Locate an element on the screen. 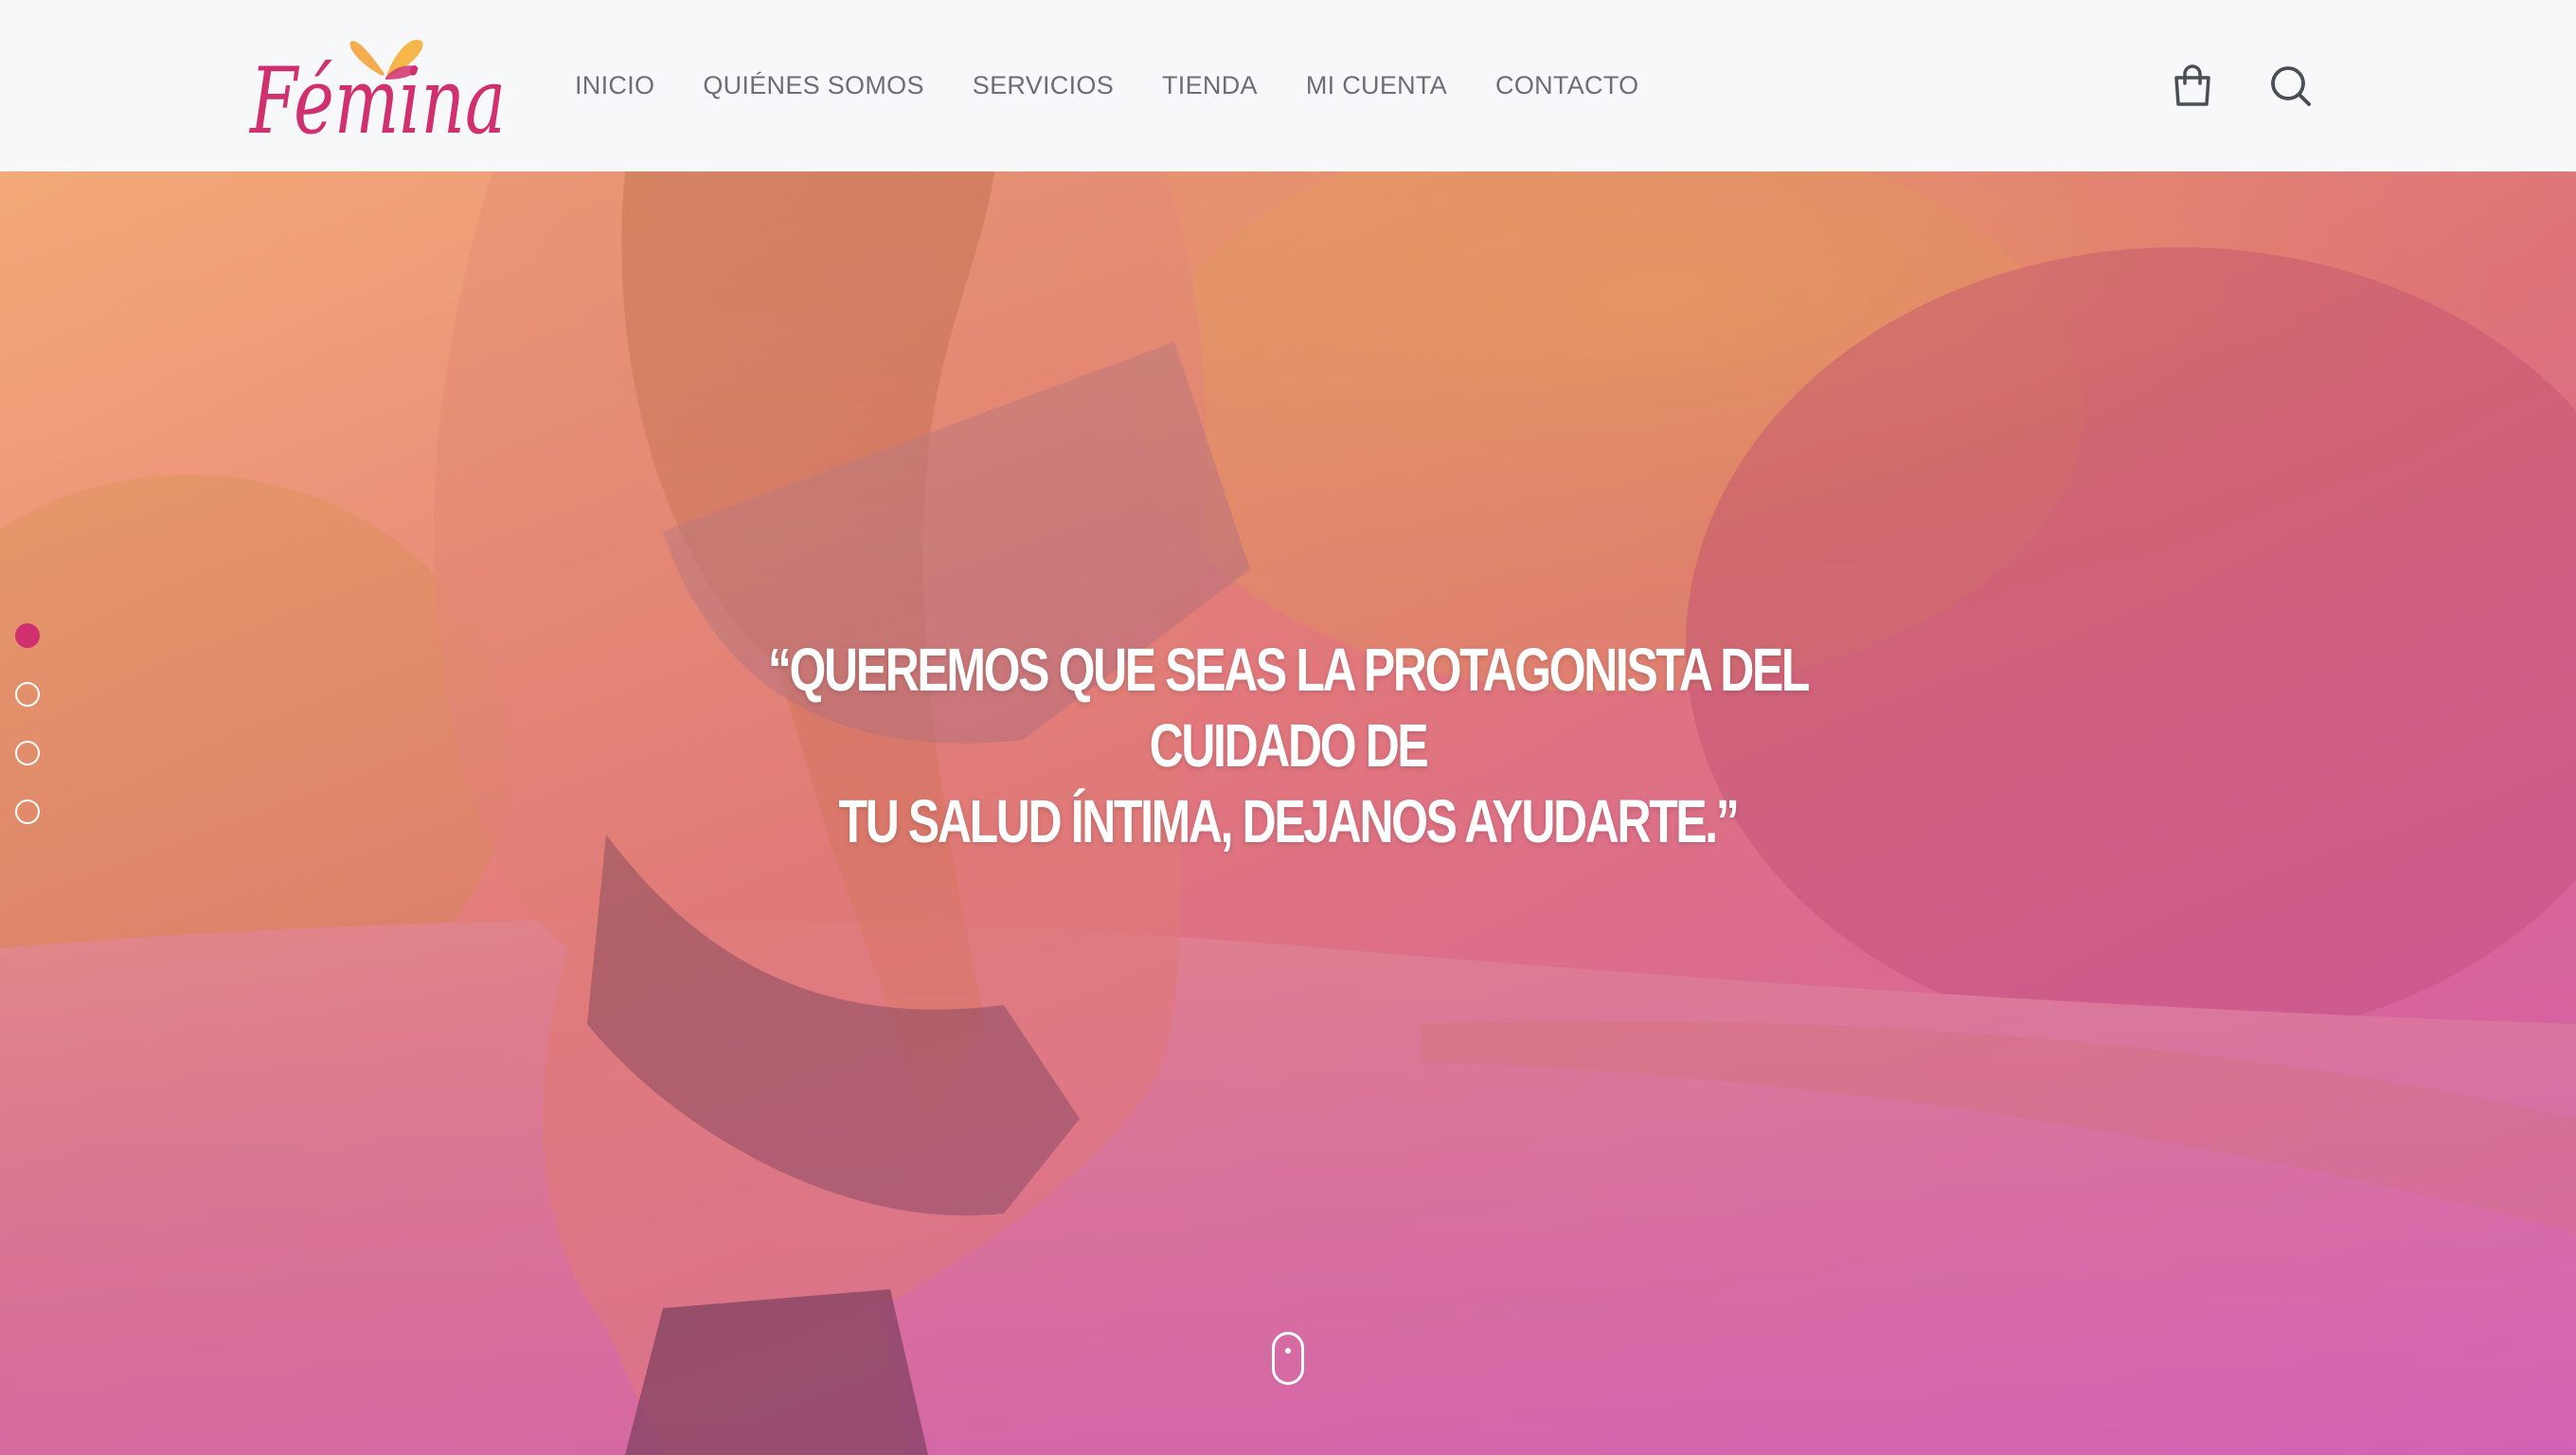  shopping-bag-icon is located at coordinates (2192, 86).